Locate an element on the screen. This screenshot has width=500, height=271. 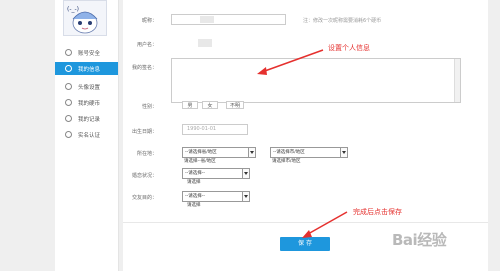
annotation-signature-tip: 设置个人信息 is located at coordinates (349, 48).